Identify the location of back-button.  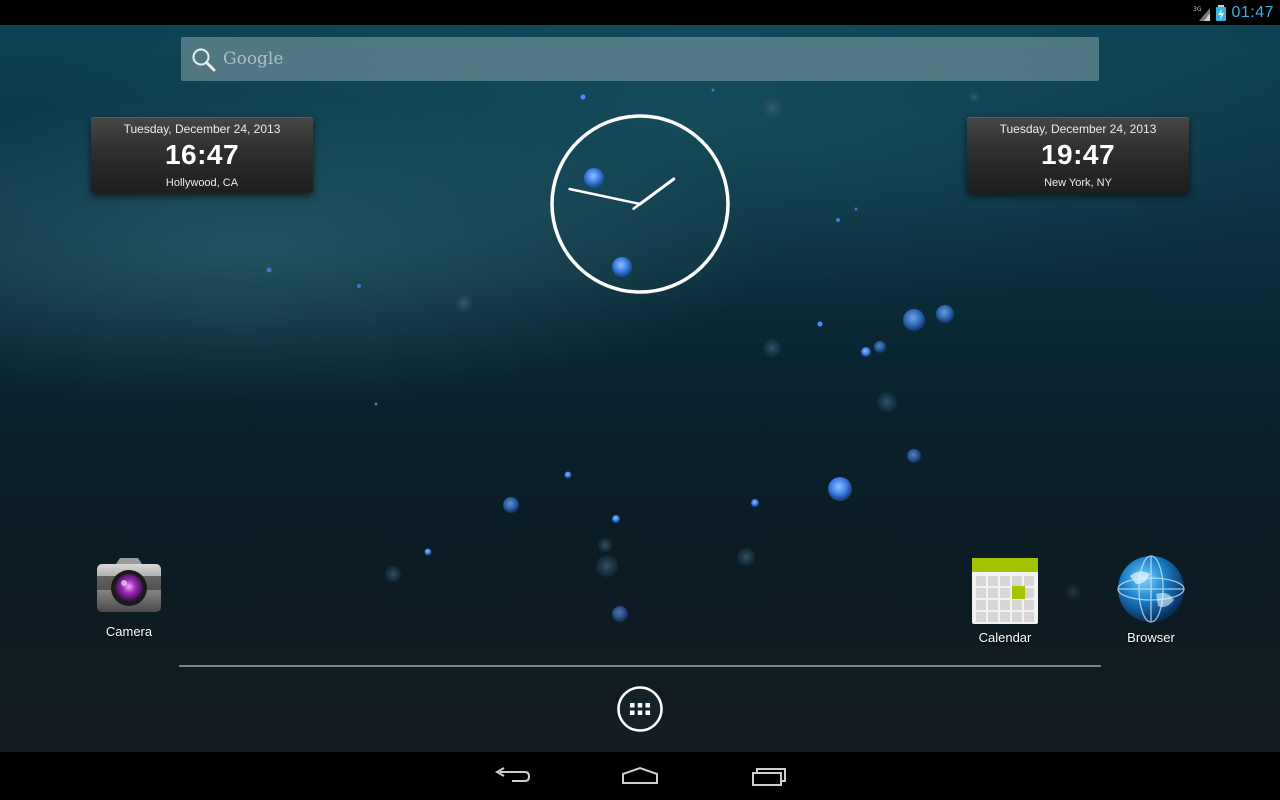
(512, 776).